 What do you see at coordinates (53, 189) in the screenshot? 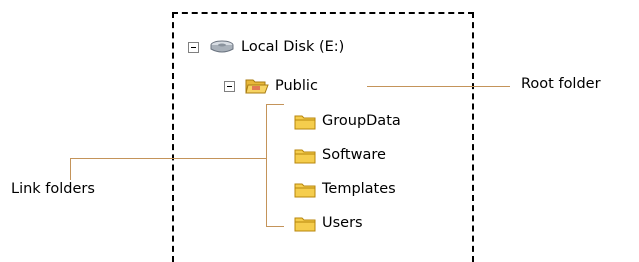
I see `link-folders-callout: Link folders` at bounding box center [53, 189].